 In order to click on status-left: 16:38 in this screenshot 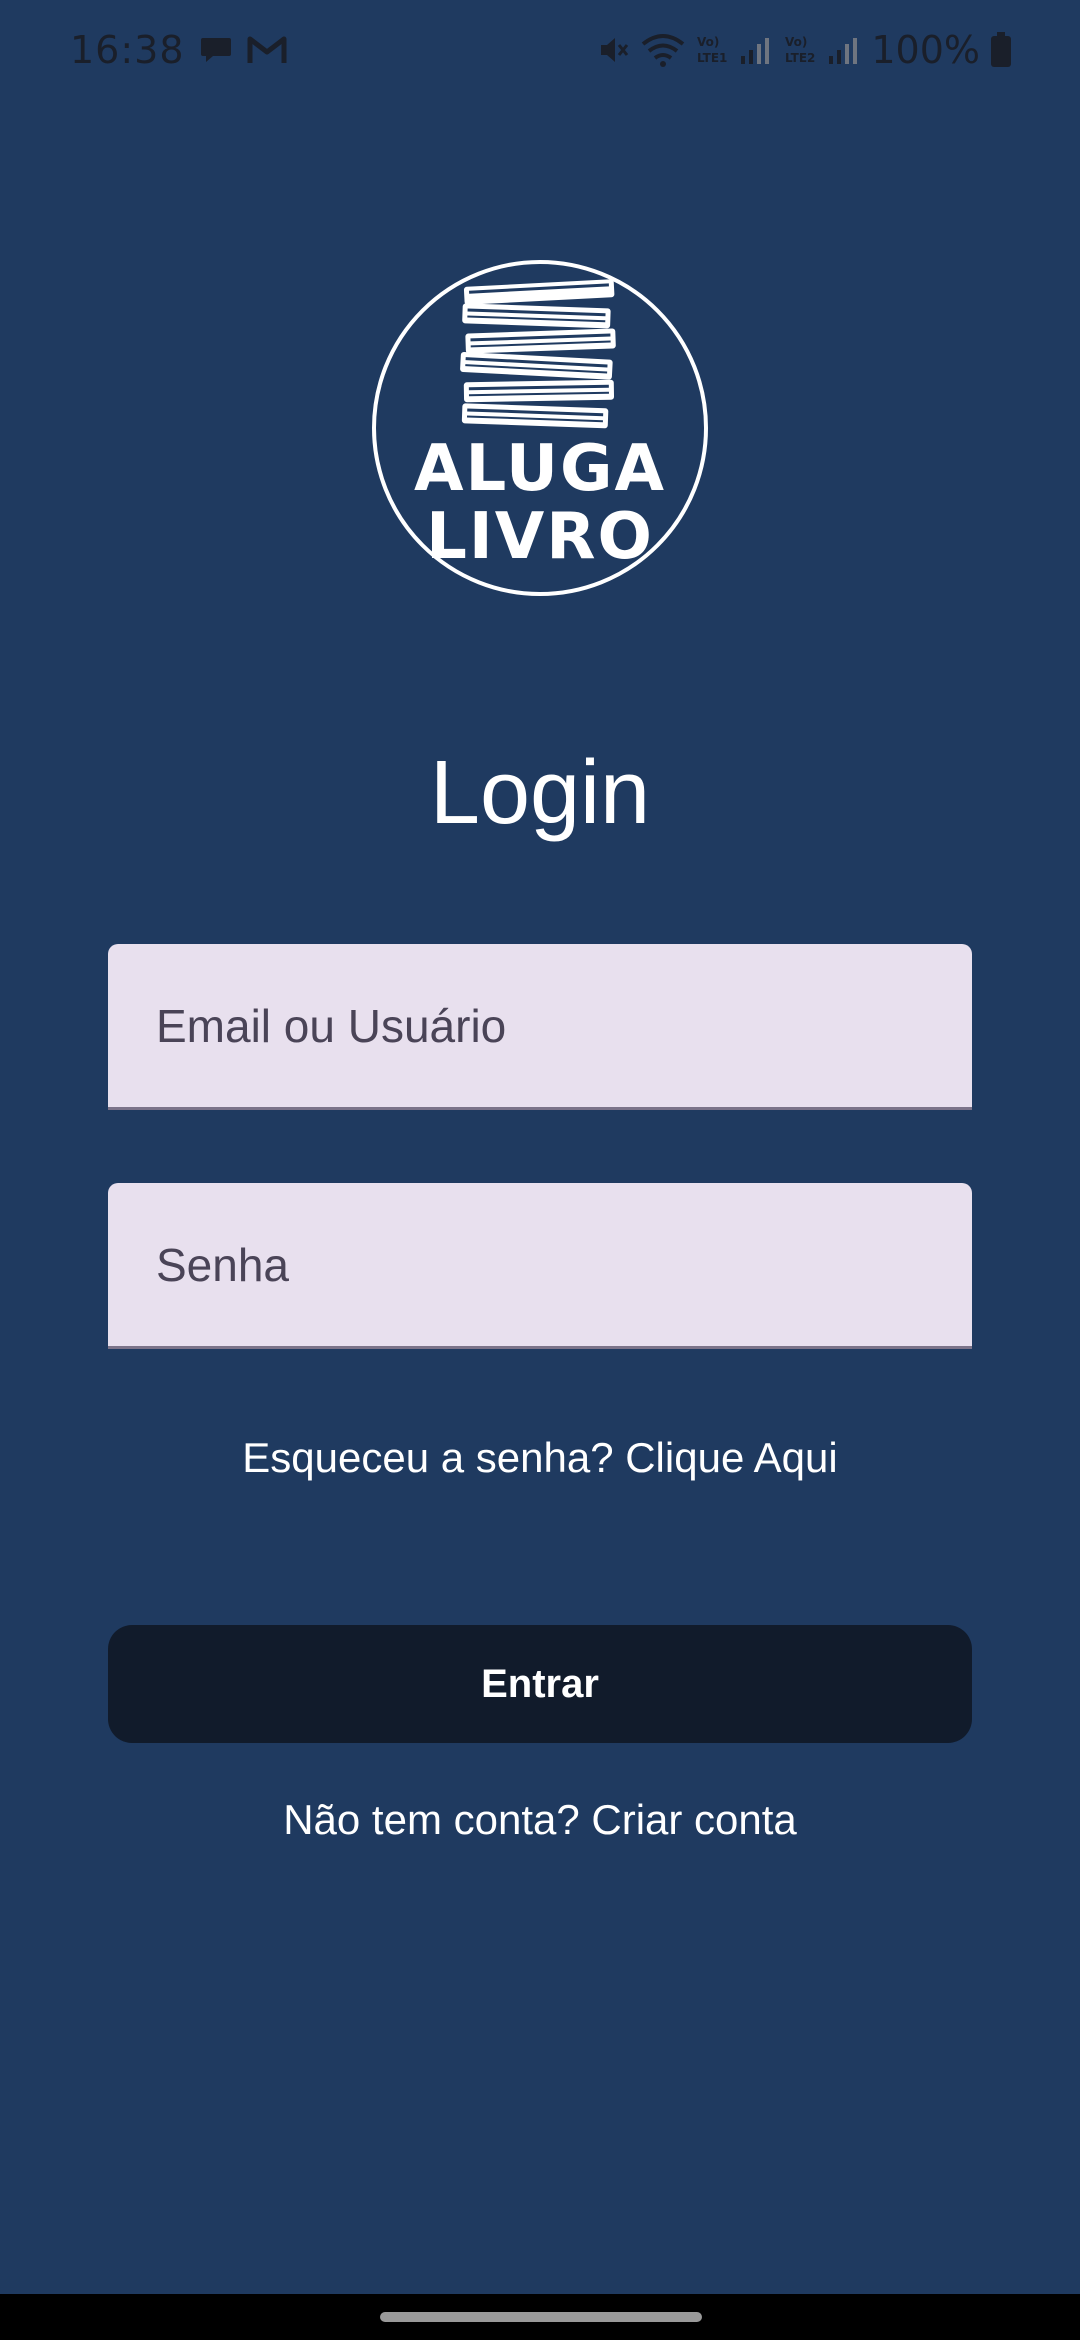, I will do `click(178, 50)`.